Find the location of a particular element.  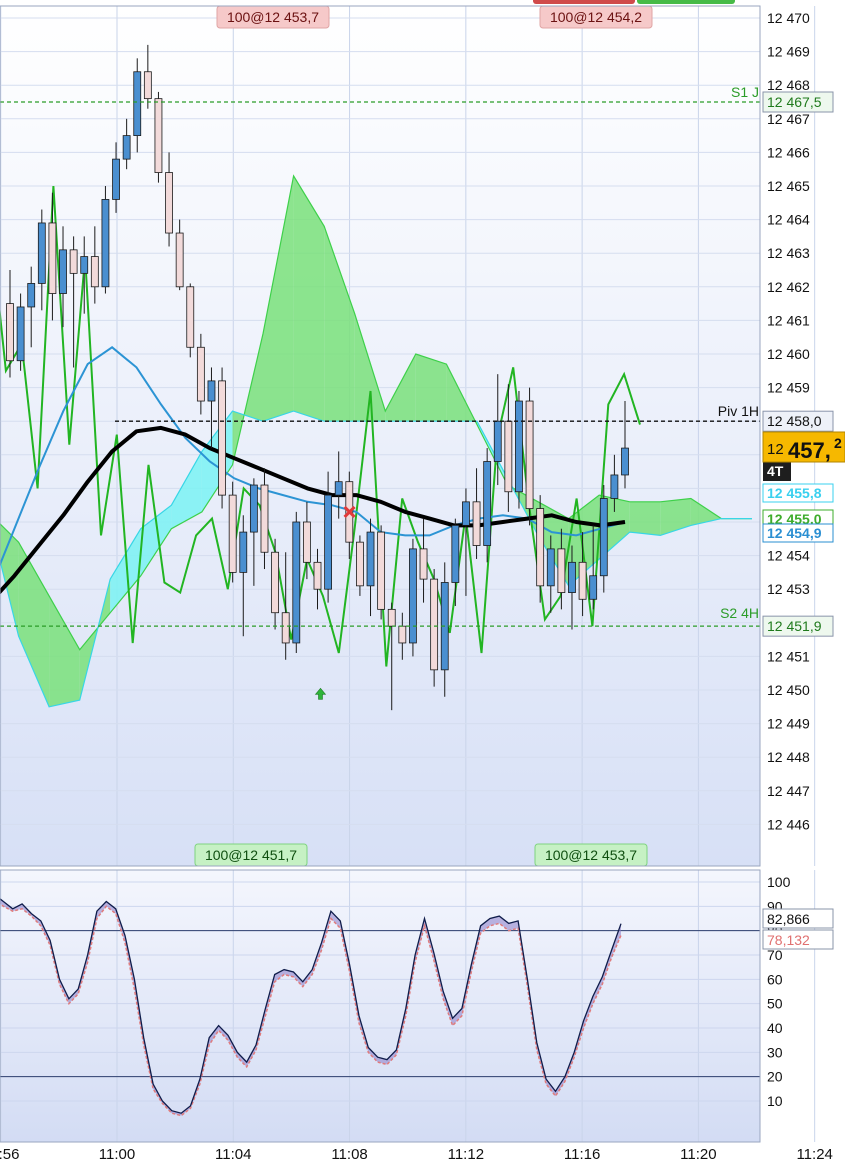

y-tick-label: 12 468 is located at coordinates (788, 85).